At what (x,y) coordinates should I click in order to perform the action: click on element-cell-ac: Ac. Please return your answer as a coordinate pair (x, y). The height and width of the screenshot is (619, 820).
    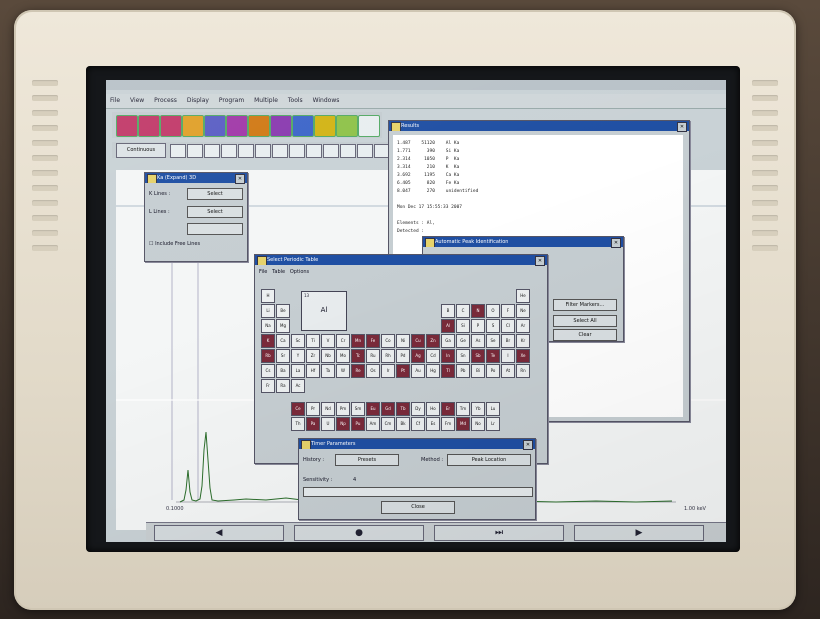
    Looking at the image, I should click on (298, 386).